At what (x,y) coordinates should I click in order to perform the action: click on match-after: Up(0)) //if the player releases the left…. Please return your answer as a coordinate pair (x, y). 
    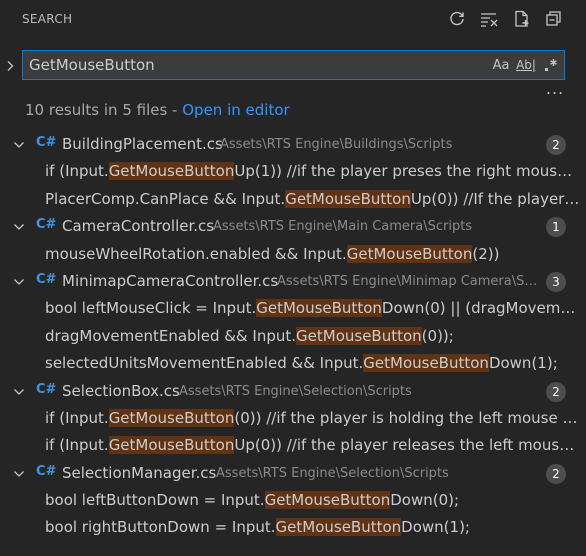
    Looking at the image, I should click on (407, 445).